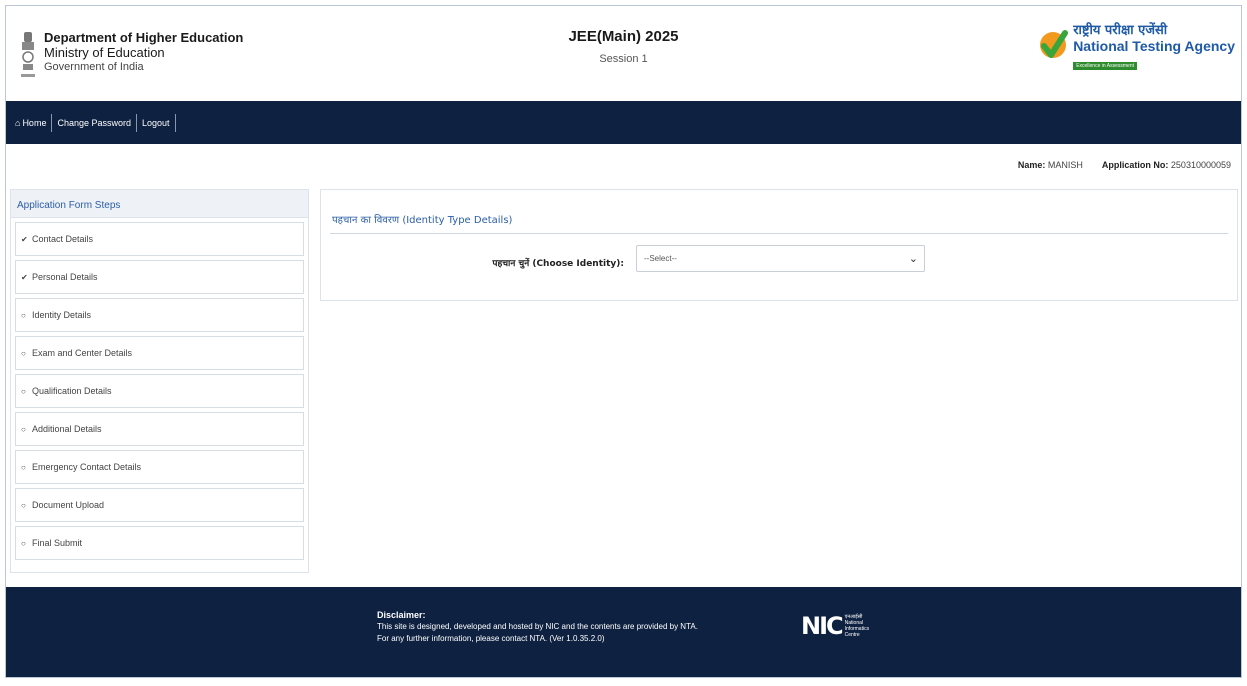 This screenshot has width=1247, height=686. Describe the element at coordinates (159, 467) in the screenshot. I see `step-emergency-contact-details: ○ Emergency Contact Details` at that location.